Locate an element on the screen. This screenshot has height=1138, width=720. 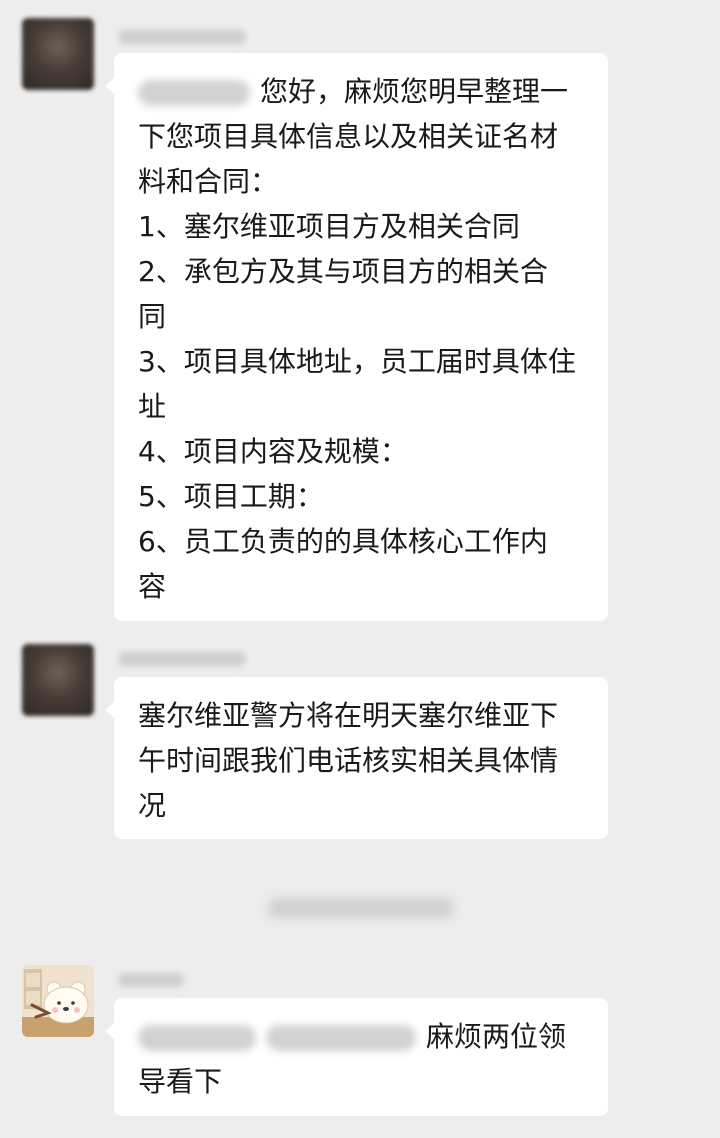
message-bubble-3: 麻烦两位领 导看下 is located at coordinates (356, 1057).